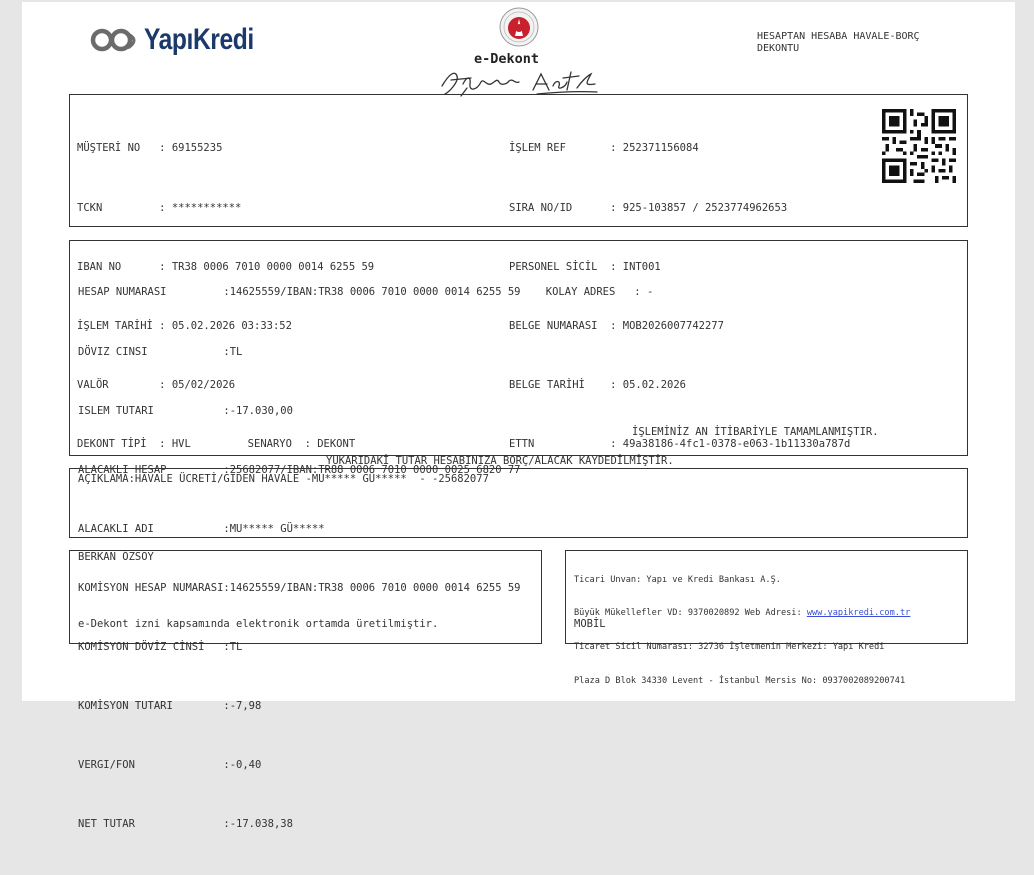 The image size is (1034, 875). I want to click on bank-info-line: Ticari Unvan: Yapı ve Kredi Bankası A.Ş., so click(677, 579).